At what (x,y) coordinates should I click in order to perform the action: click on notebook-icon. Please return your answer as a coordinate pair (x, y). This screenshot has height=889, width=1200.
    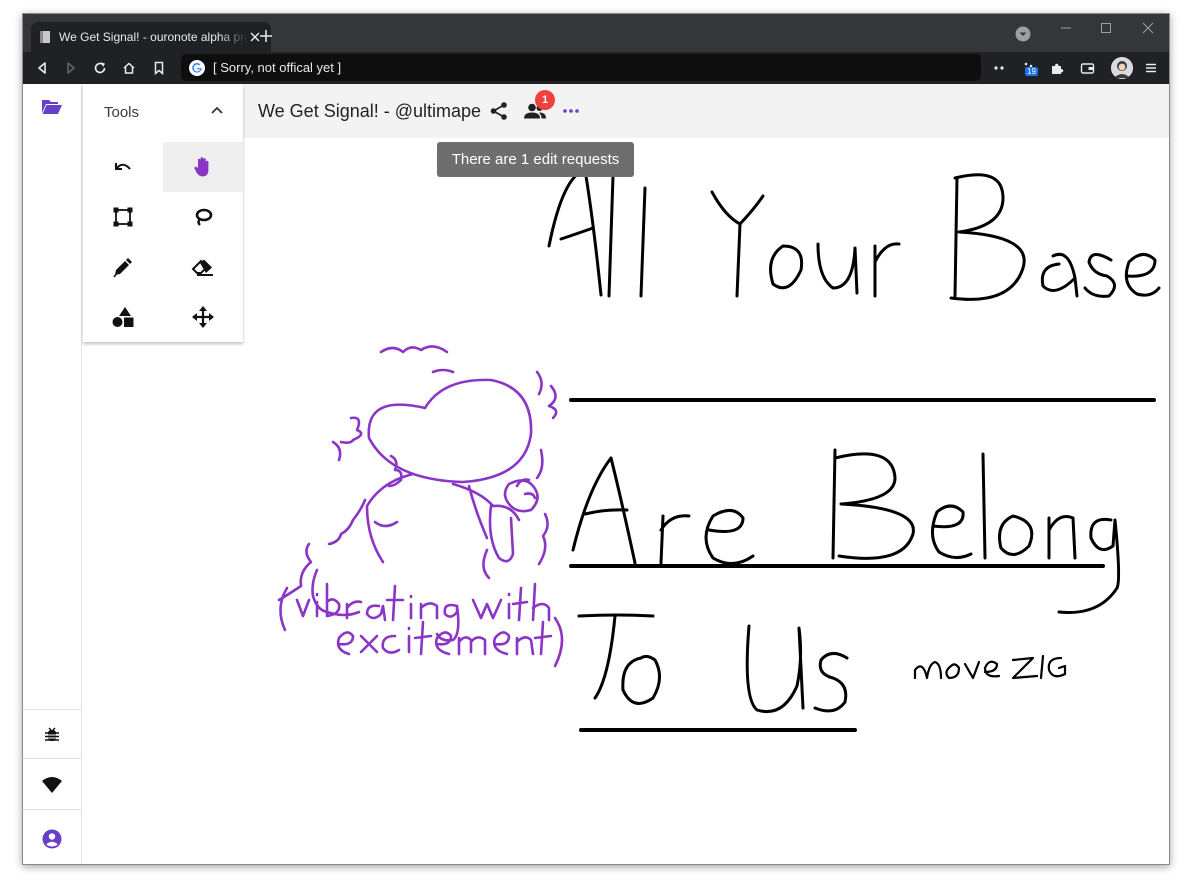
    Looking at the image, I should click on (45, 37).